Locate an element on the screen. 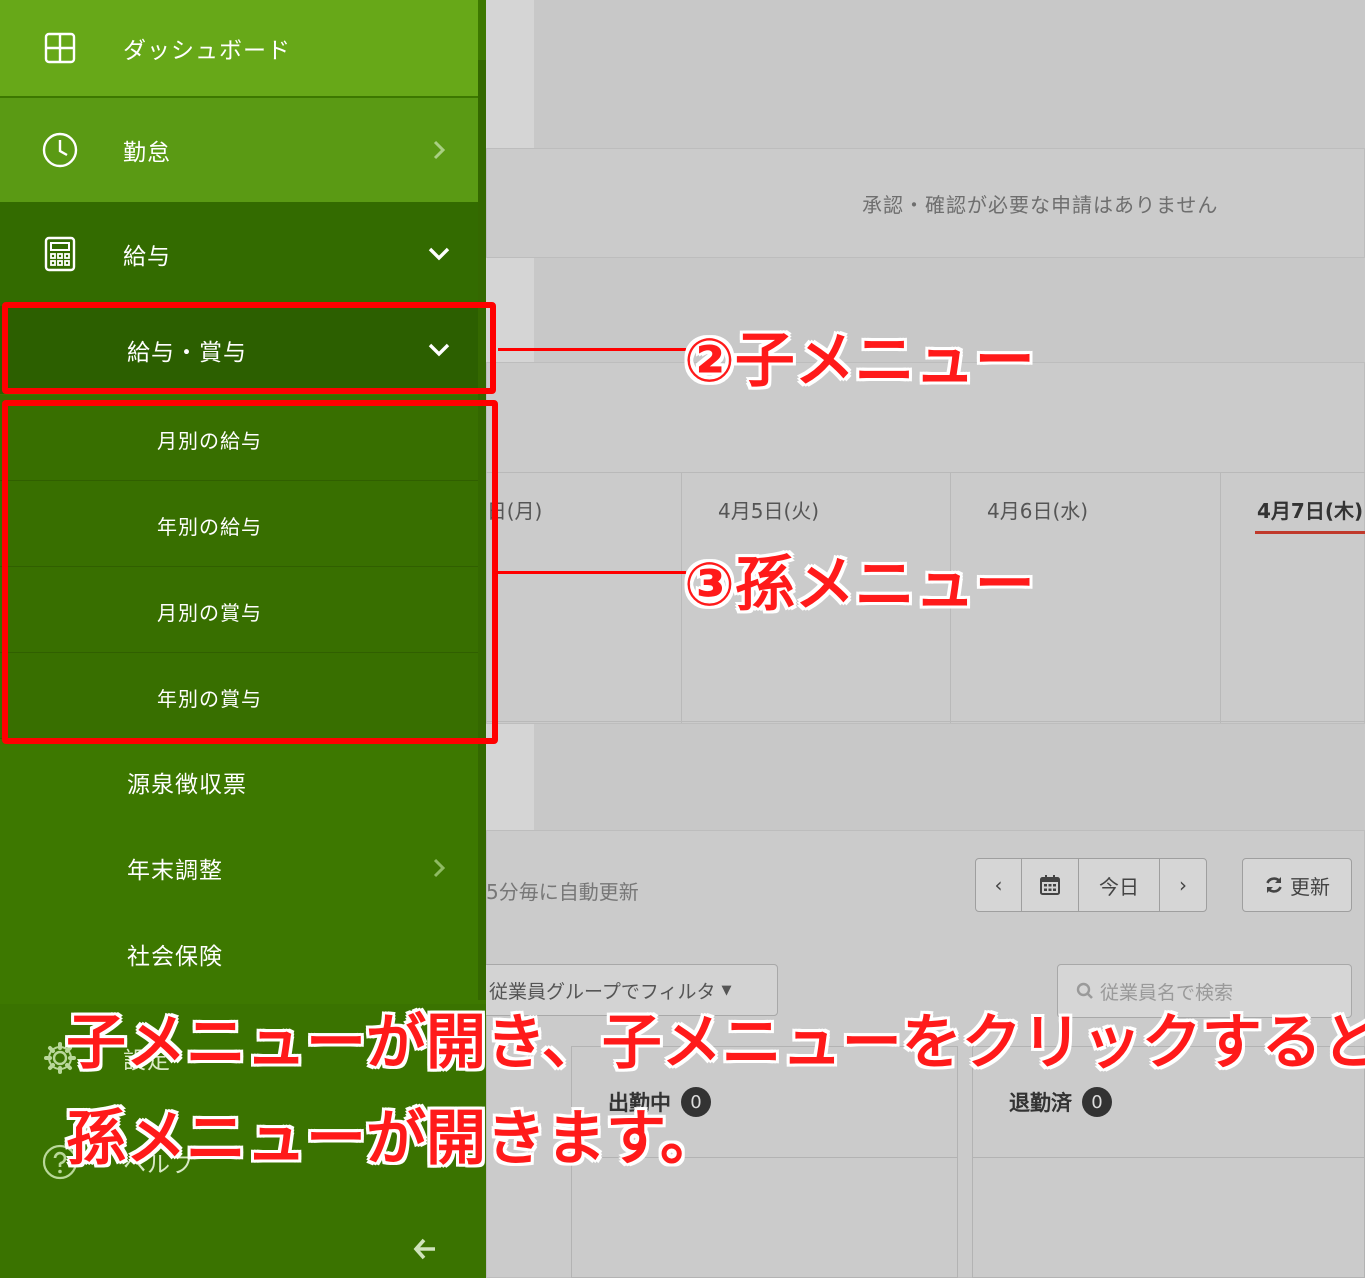  calendar-icon is located at coordinates (1050, 885).